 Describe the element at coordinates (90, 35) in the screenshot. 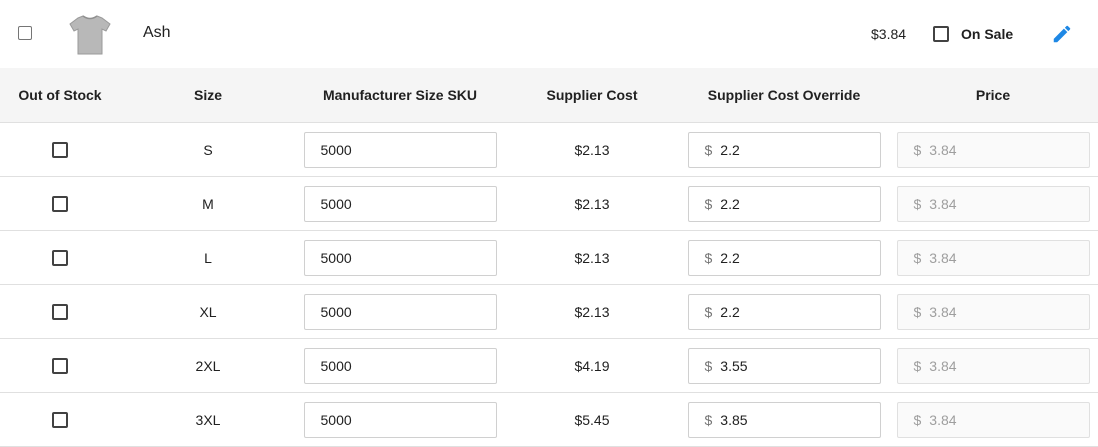

I see `tshirt-thumbnail` at that location.